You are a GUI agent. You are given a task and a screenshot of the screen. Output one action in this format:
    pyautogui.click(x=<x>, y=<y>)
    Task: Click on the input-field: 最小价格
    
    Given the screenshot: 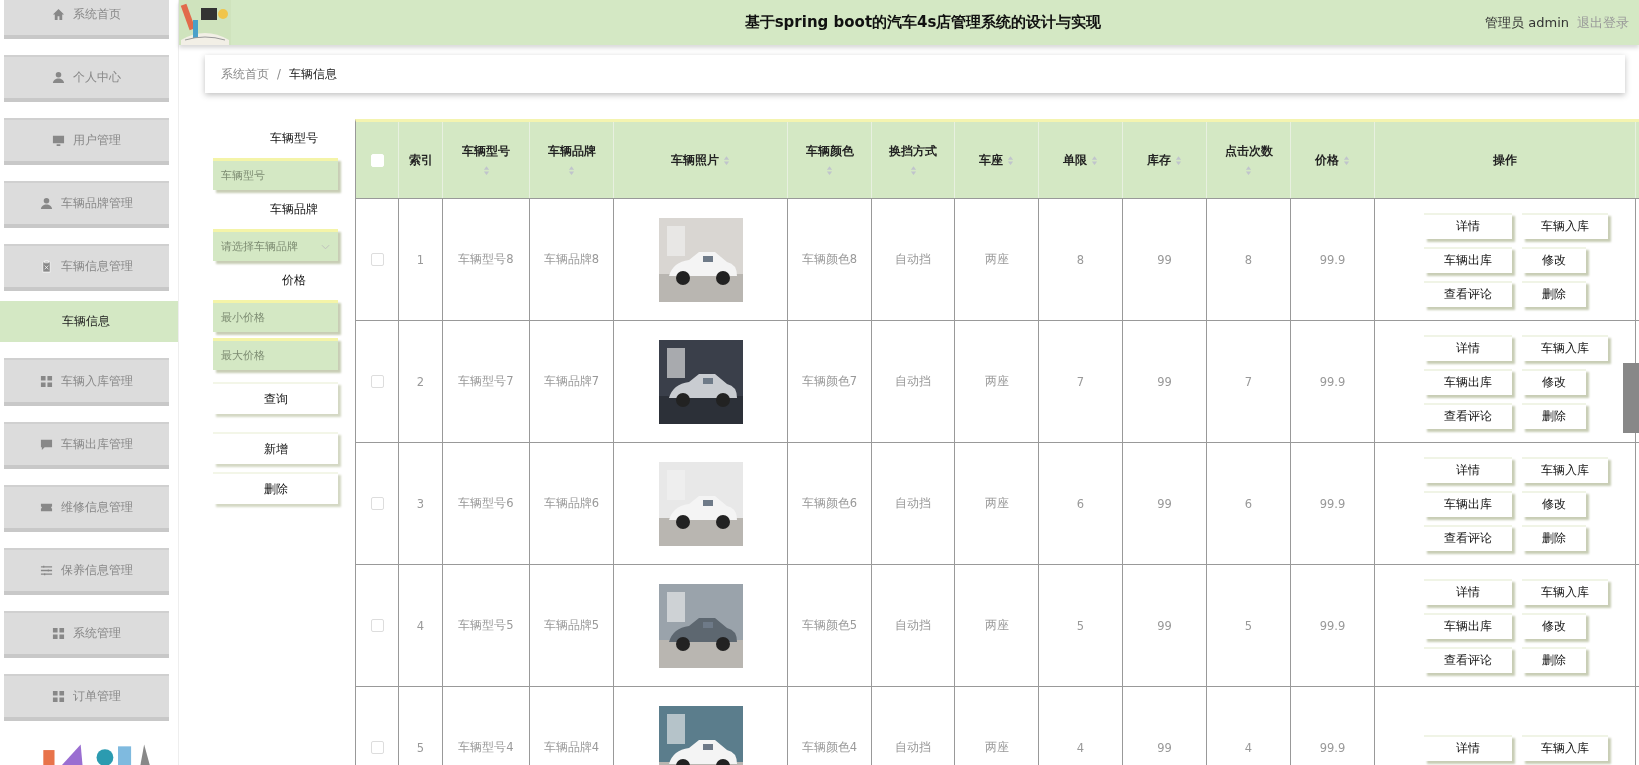 What is the action you would take?
    pyautogui.click(x=275, y=316)
    